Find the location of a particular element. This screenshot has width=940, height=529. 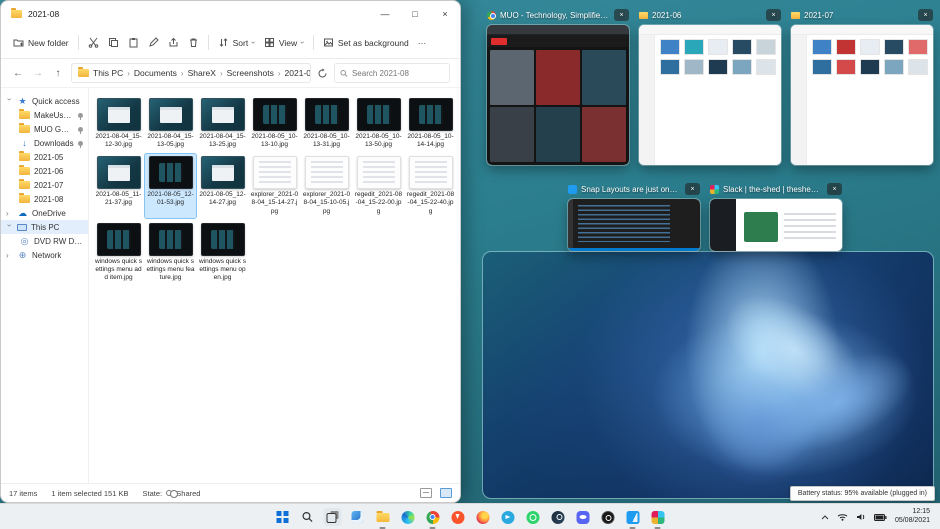

search-input is located at coordinates (397, 73).